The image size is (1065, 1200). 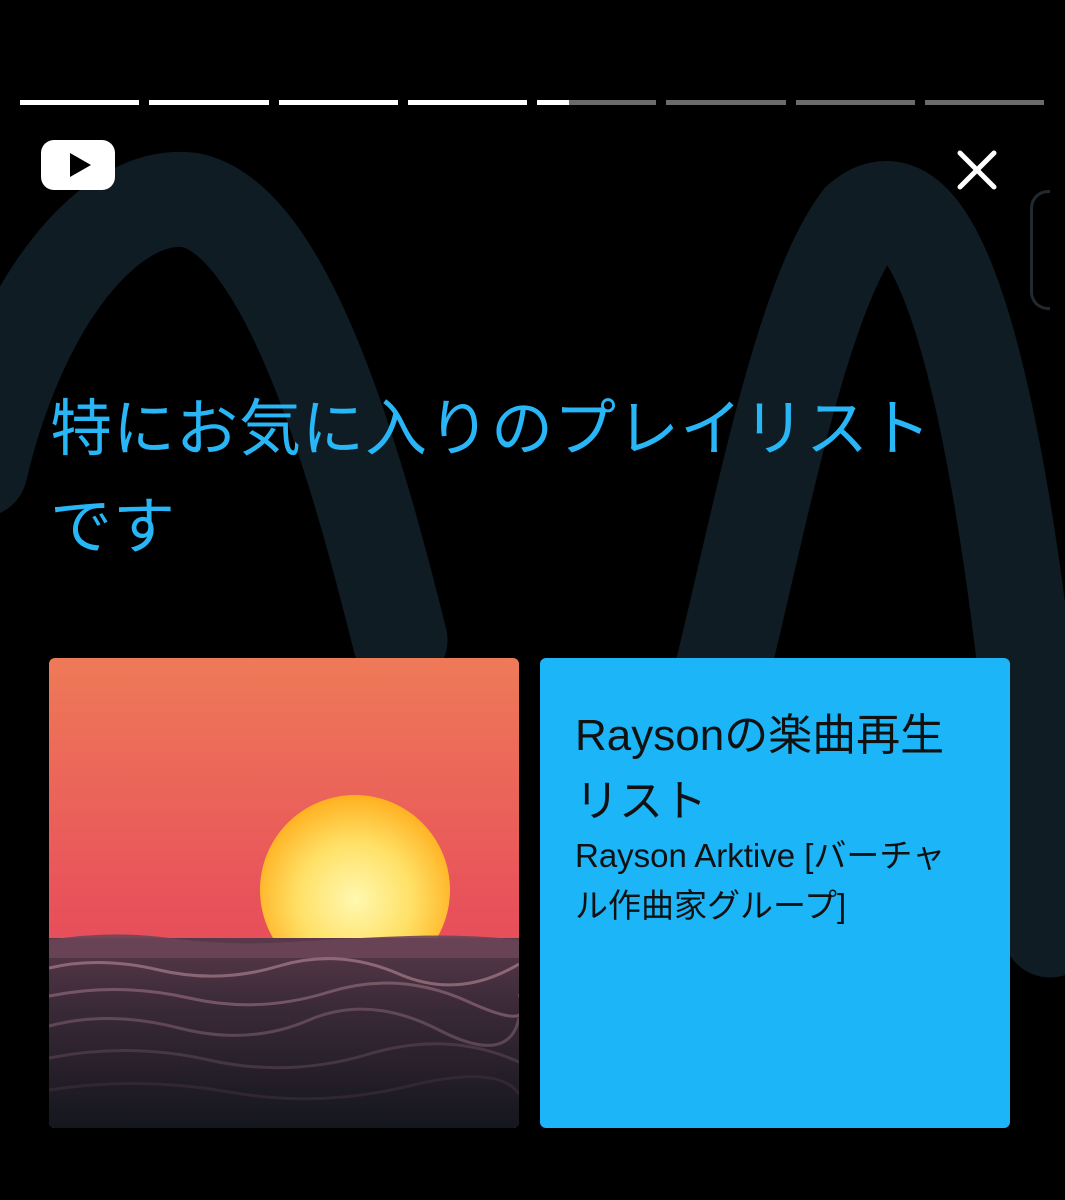 I want to click on story-progress-bar, so click(x=532, y=103).